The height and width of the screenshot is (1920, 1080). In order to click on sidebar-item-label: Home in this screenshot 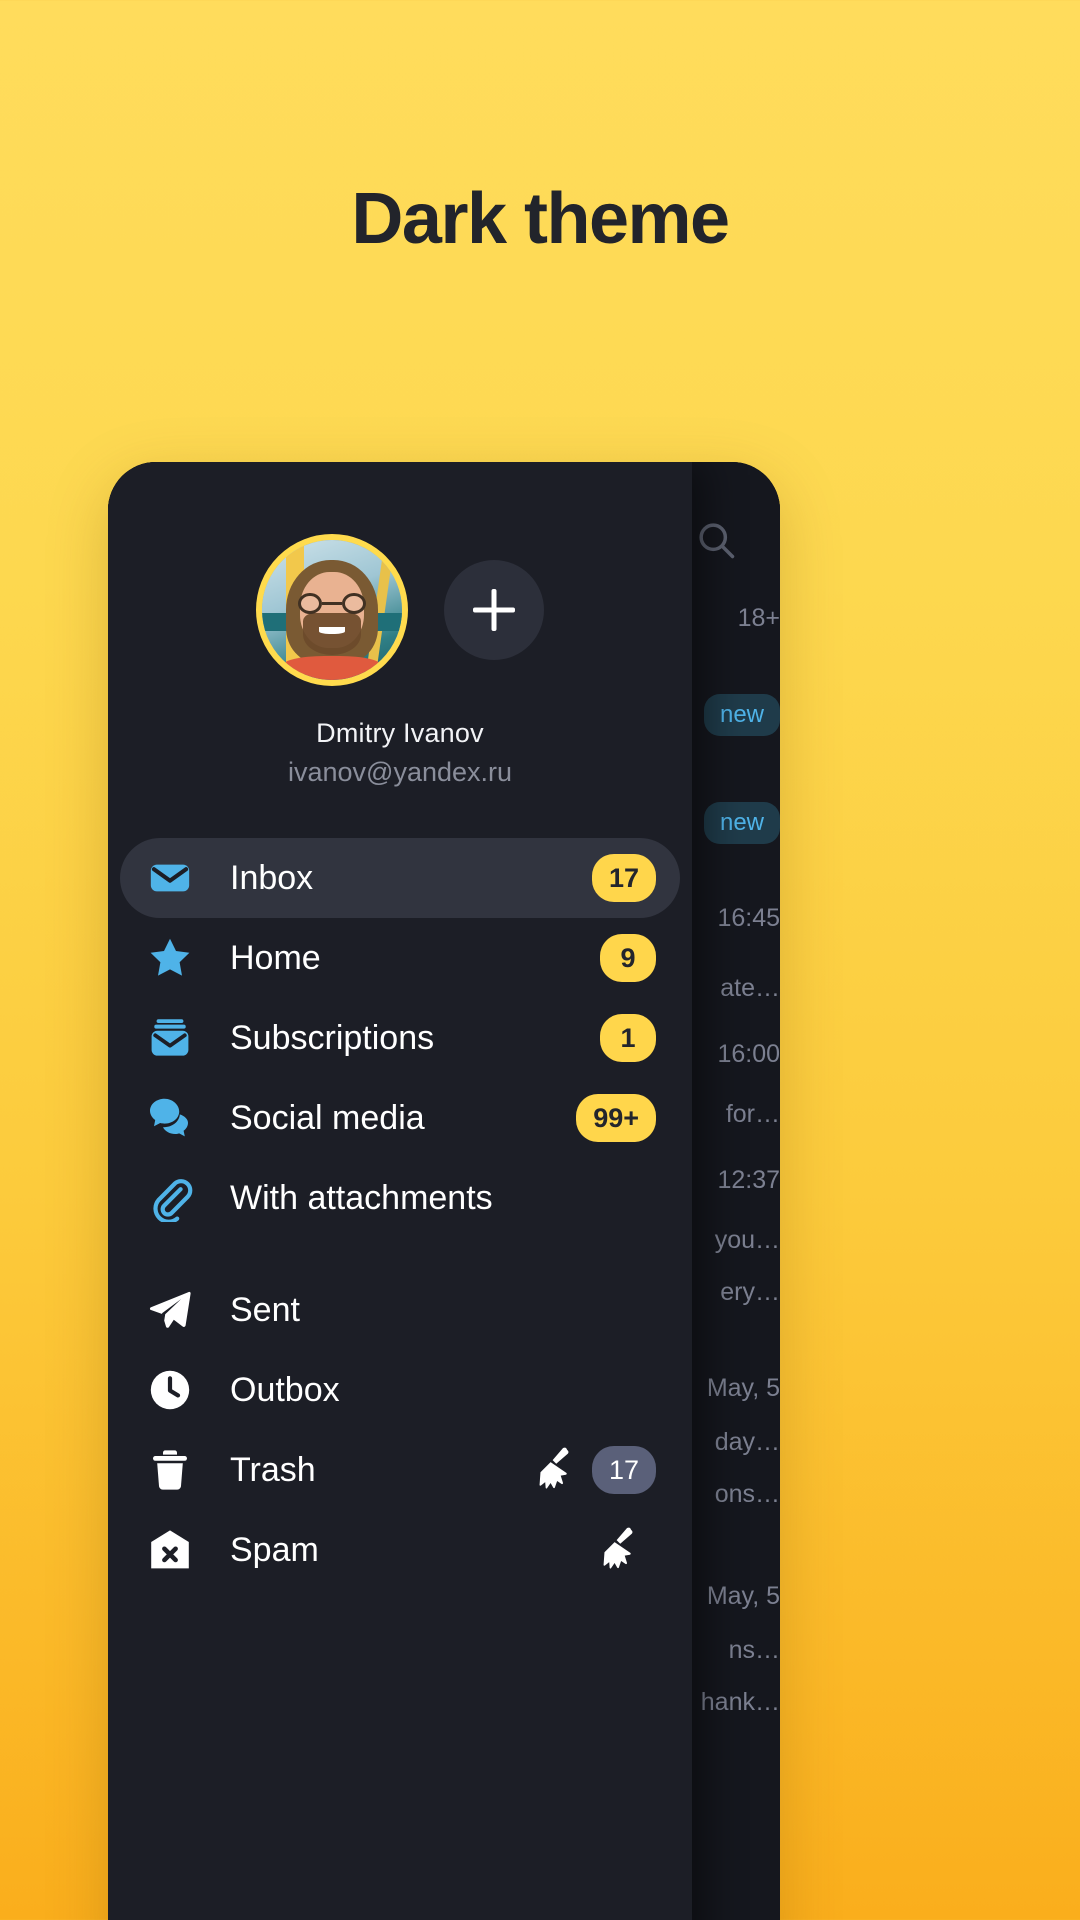, I will do `click(275, 957)`.